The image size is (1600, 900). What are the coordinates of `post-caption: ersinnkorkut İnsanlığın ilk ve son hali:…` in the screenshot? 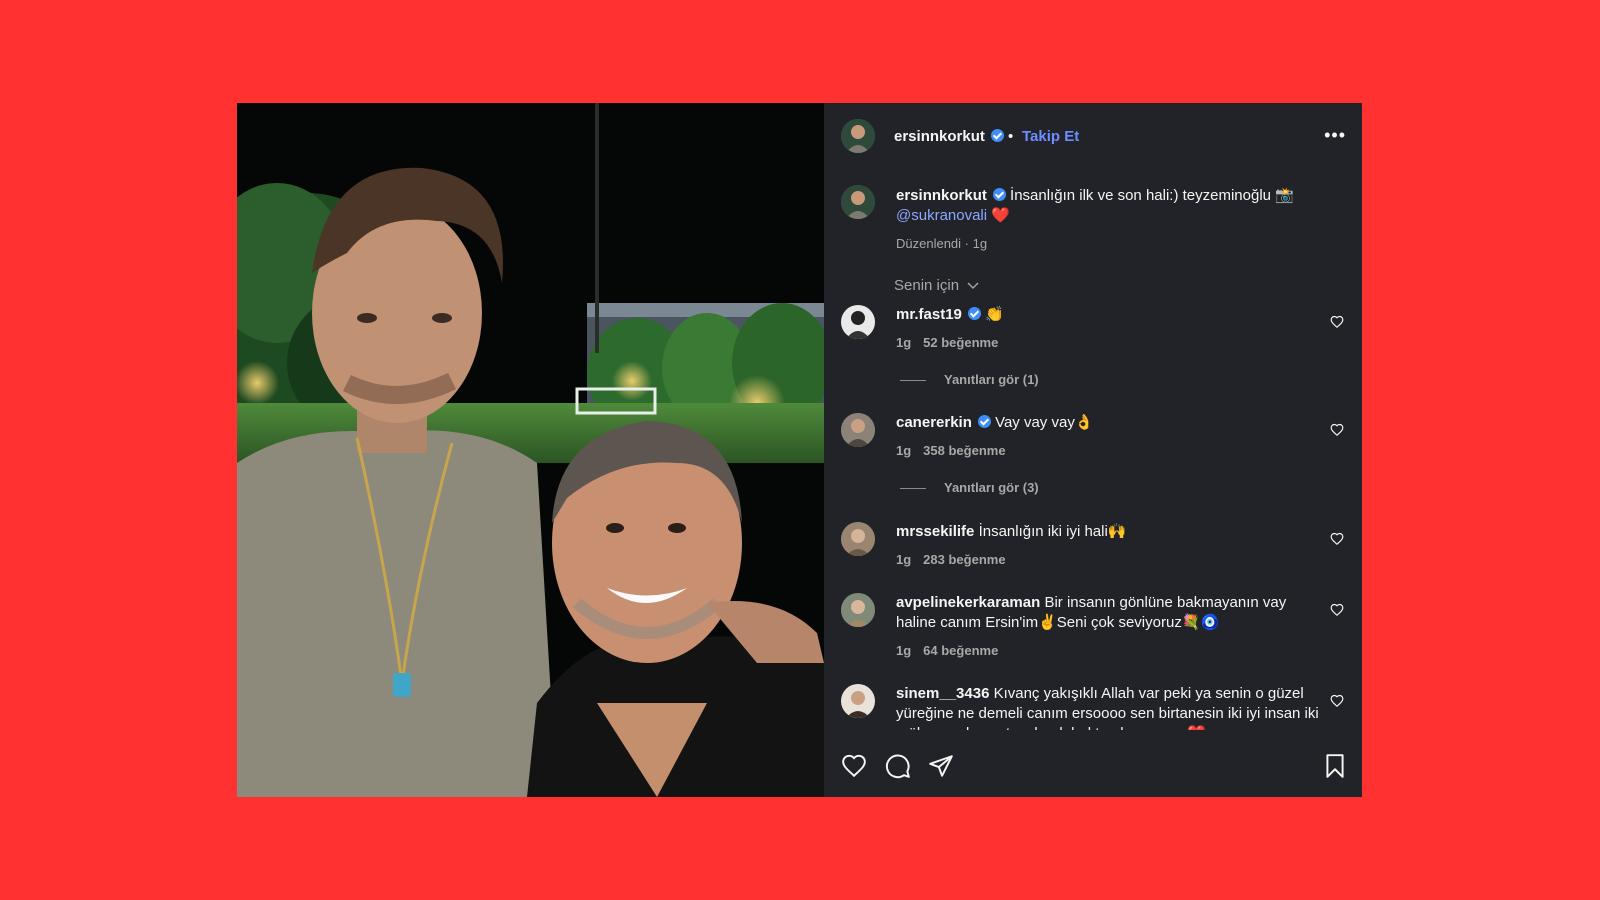 It's located at (1108, 206).